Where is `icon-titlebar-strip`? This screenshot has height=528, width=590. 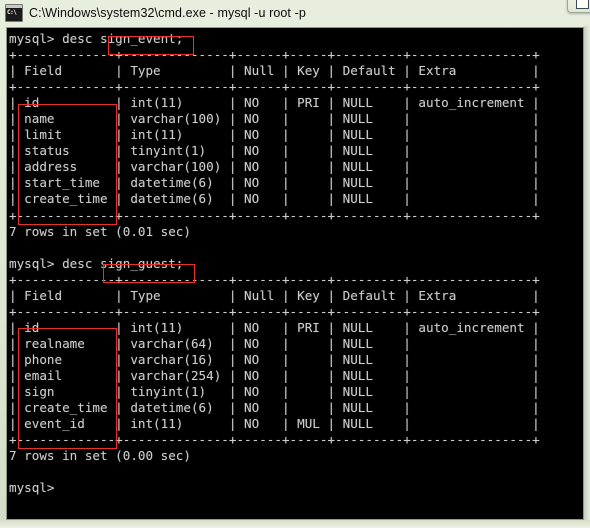
icon-titlebar-strip is located at coordinates (14, 6).